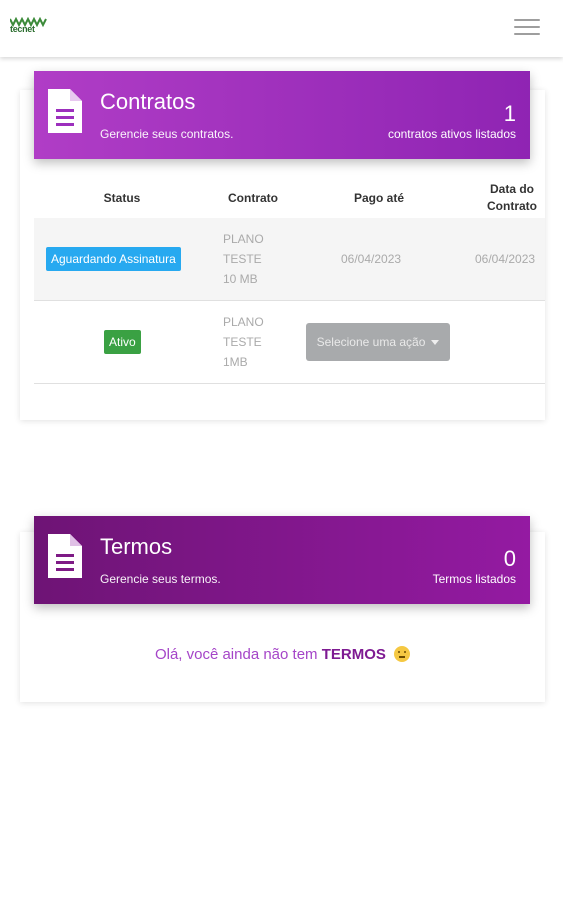 The width and height of the screenshot is (563, 900). What do you see at coordinates (451, 134) in the screenshot?
I see `contracts-count-label: contratos ativos listados` at bounding box center [451, 134].